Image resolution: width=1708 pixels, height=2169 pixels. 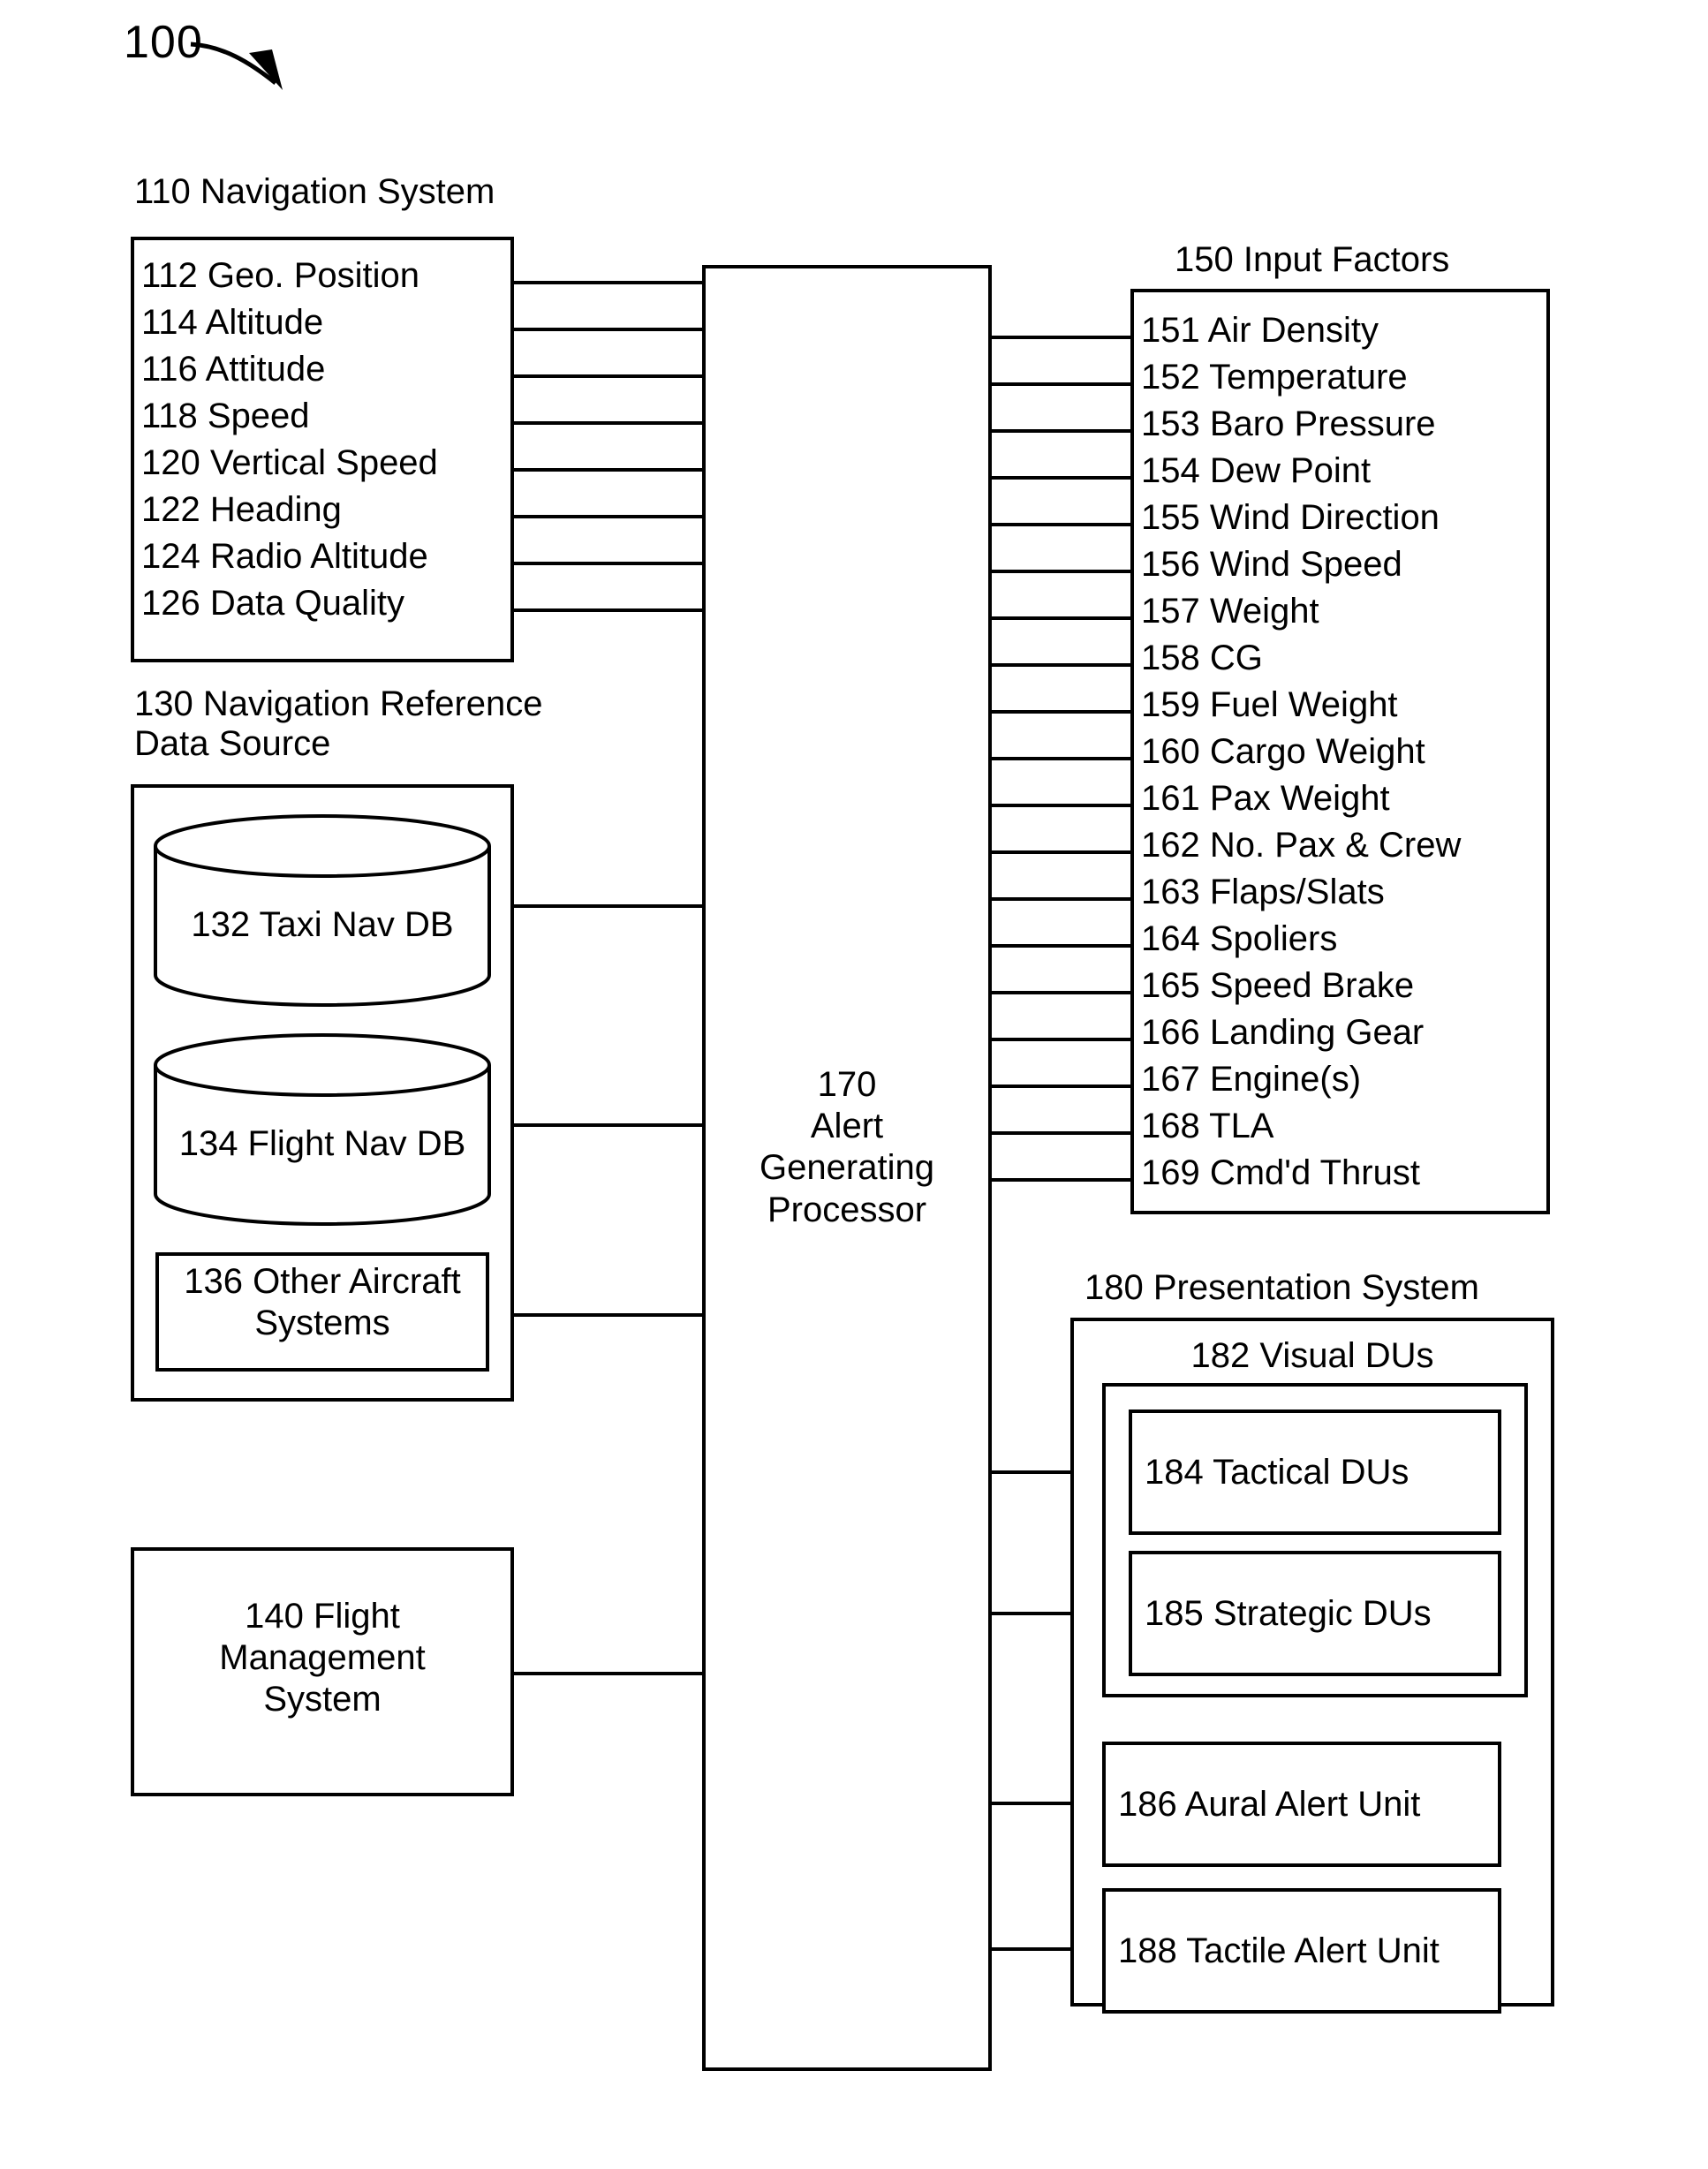 What do you see at coordinates (1290, 517) in the screenshot?
I see `input-factor-wind-direction: 155 Wind Direction` at bounding box center [1290, 517].